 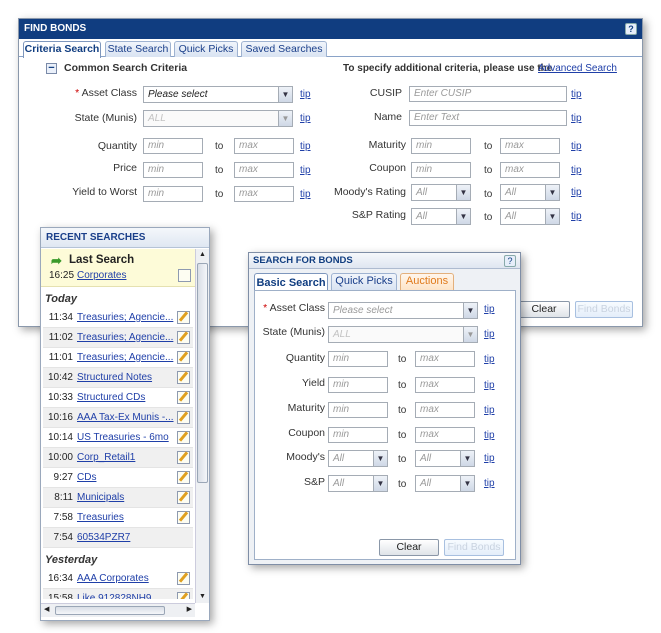 What do you see at coordinates (111, 397) in the screenshot?
I see `search-link: Structured CDs` at bounding box center [111, 397].